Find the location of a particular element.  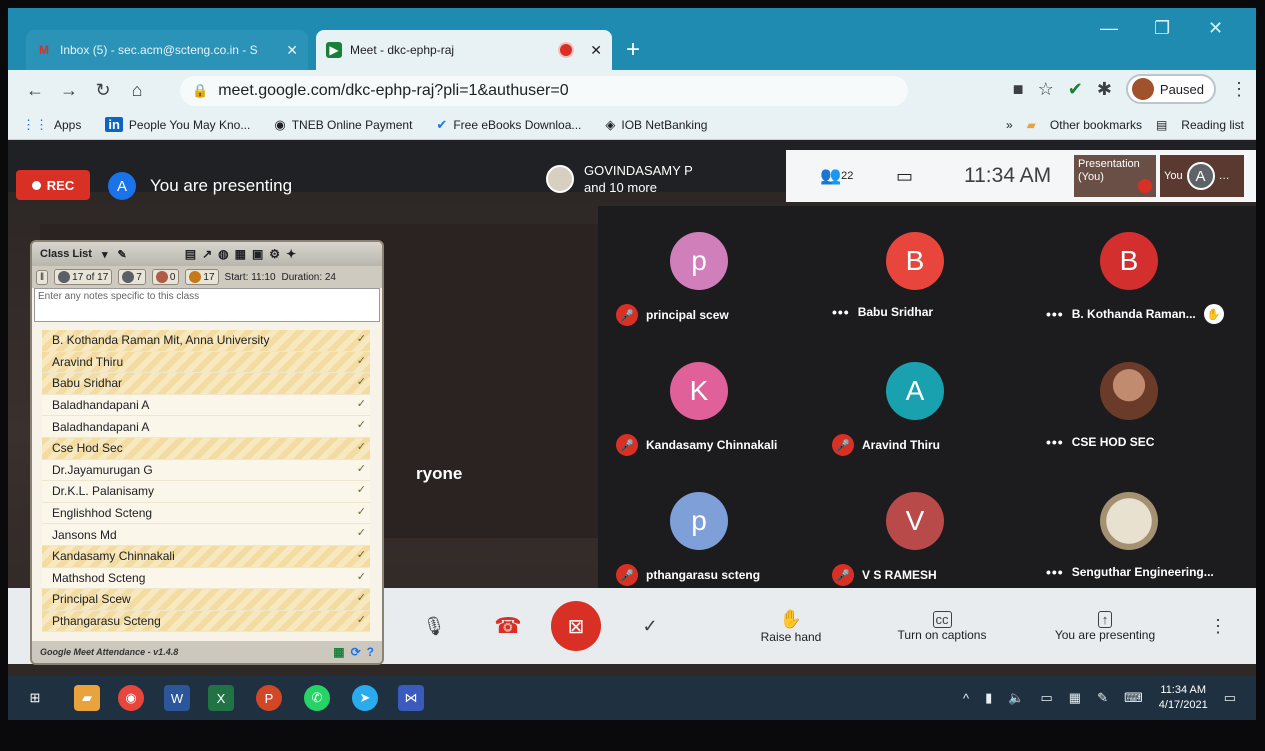

word-icon: W is located at coordinates (177, 698).